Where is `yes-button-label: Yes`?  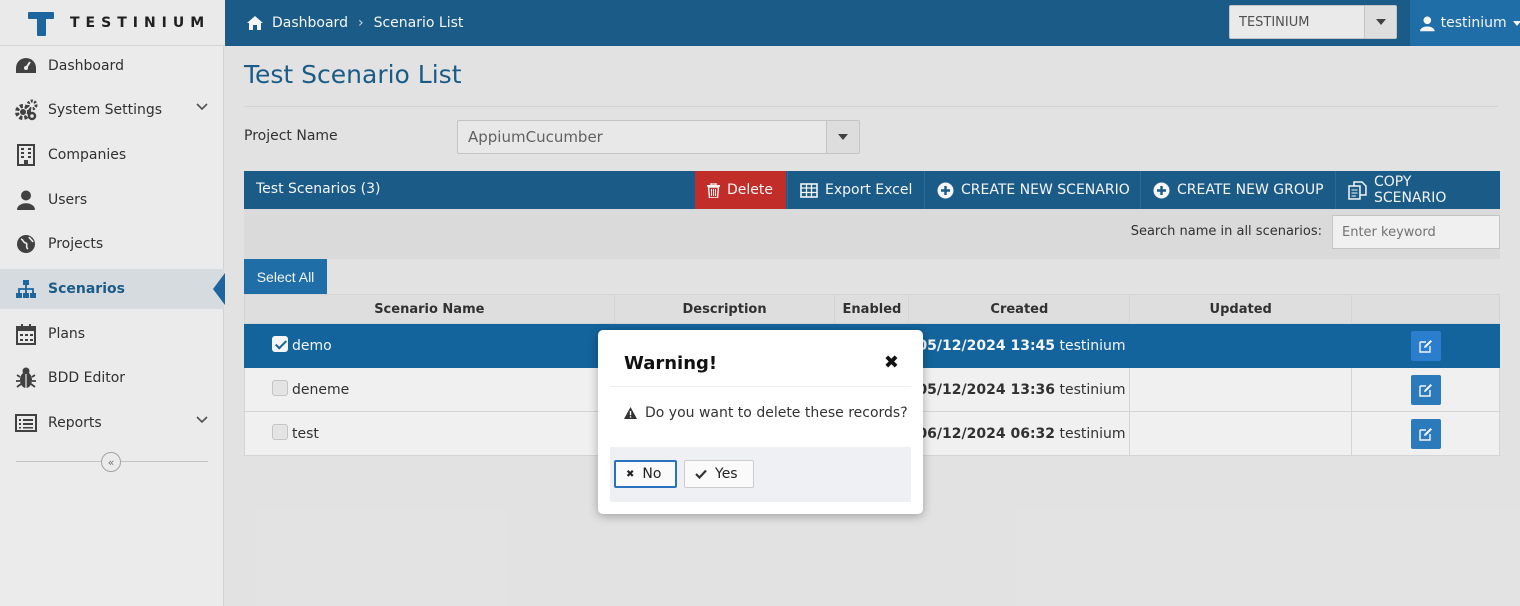 yes-button-label: Yes is located at coordinates (726, 474).